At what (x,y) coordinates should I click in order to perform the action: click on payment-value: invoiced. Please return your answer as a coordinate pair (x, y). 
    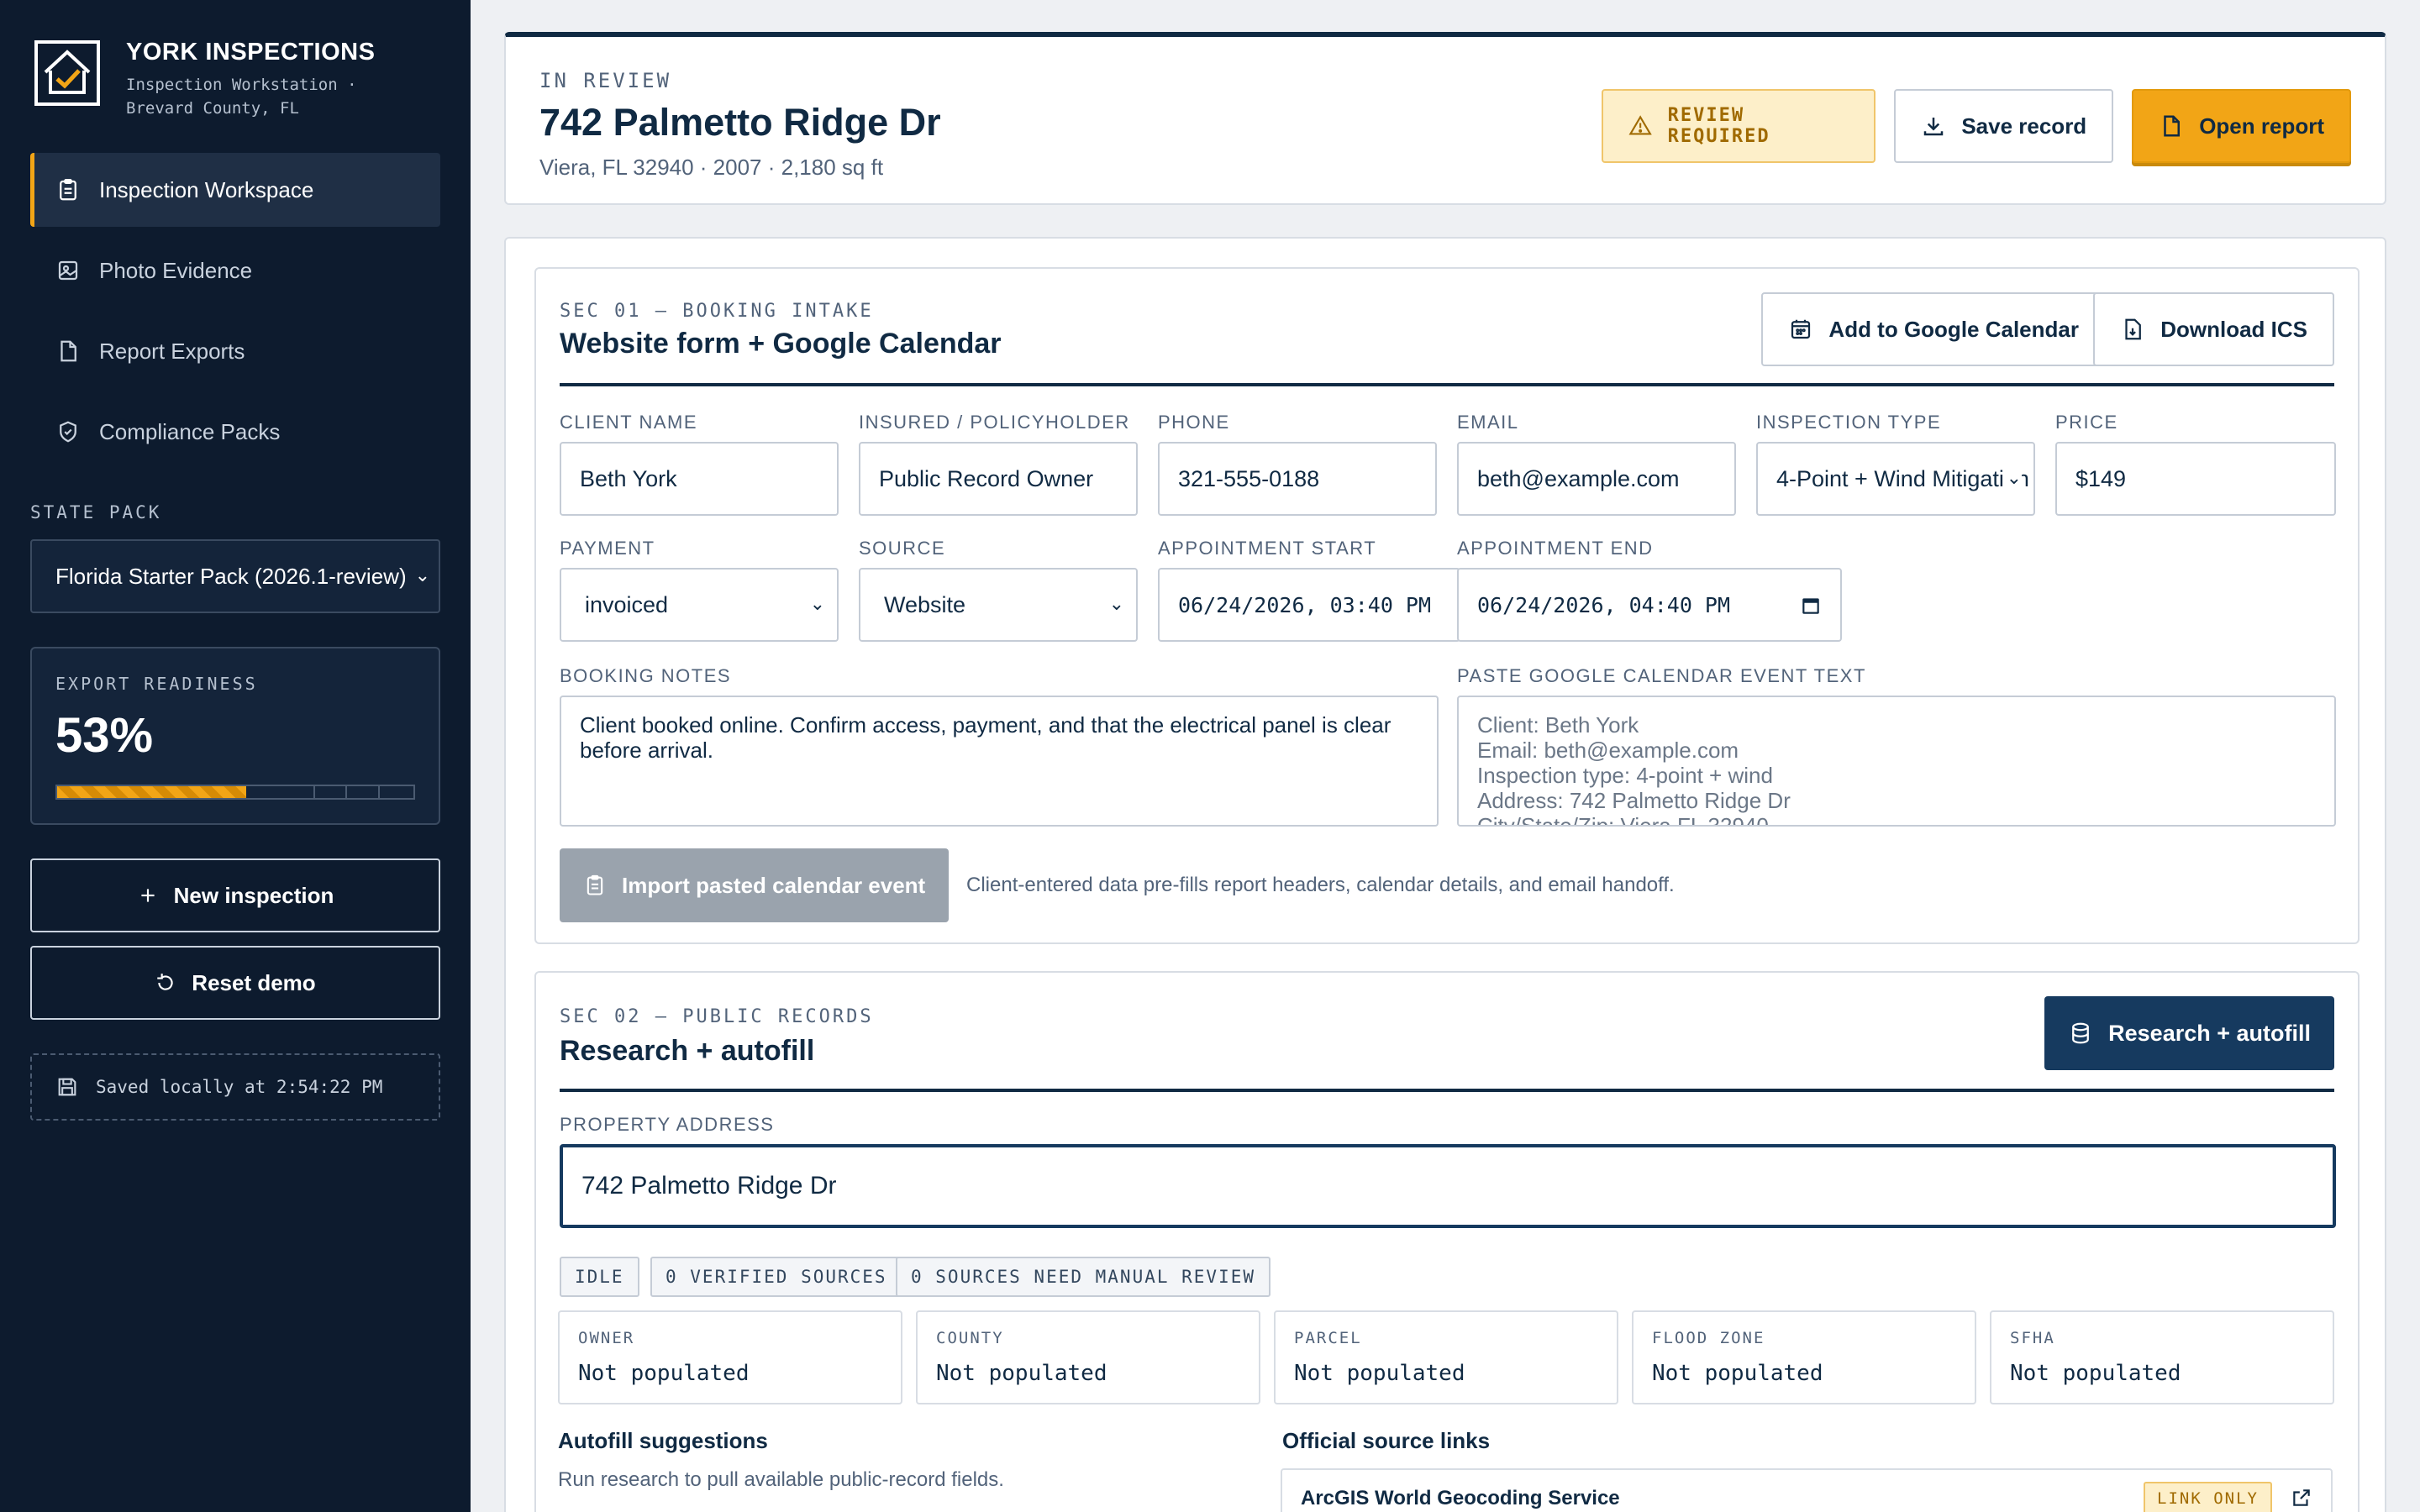
    Looking at the image, I should click on (627, 604).